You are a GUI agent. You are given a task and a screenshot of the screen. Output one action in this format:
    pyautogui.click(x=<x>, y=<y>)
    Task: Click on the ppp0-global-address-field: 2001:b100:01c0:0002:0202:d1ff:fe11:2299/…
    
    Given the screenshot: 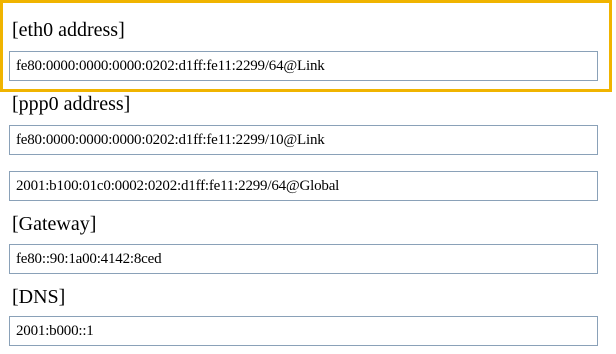 What is the action you would take?
    pyautogui.click(x=303, y=186)
    